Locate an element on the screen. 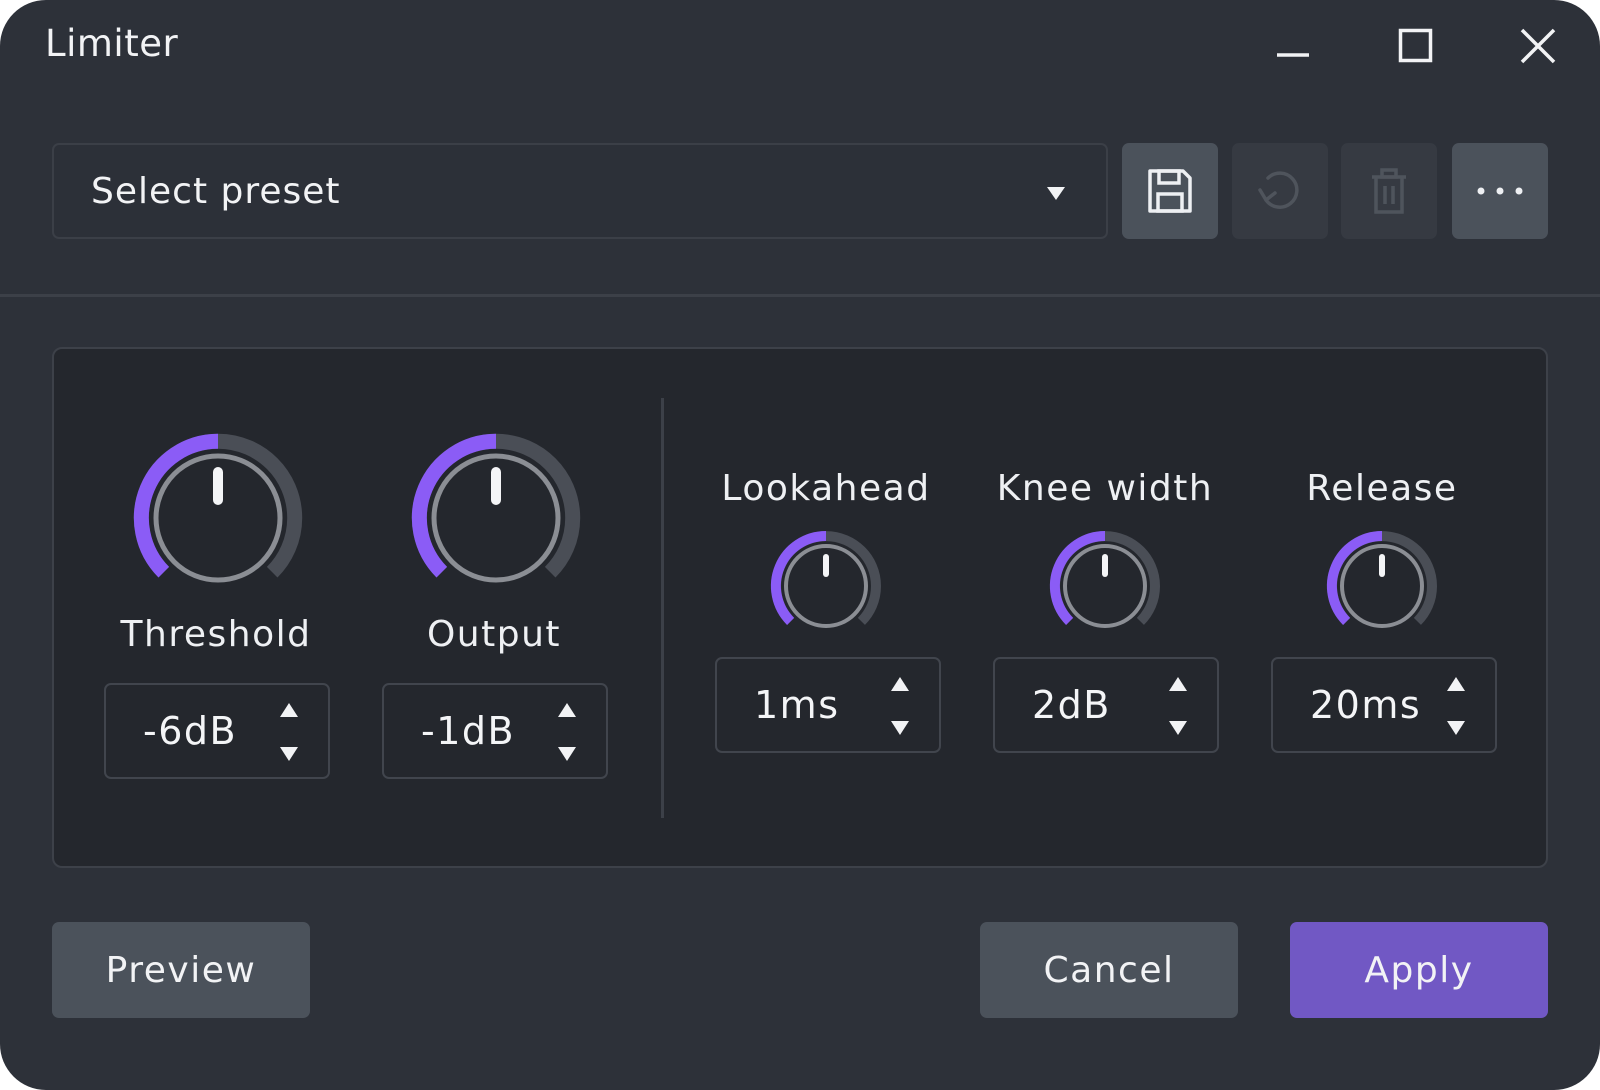 The width and height of the screenshot is (1600, 1090). output-value: -1dB is located at coordinates (468, 731).